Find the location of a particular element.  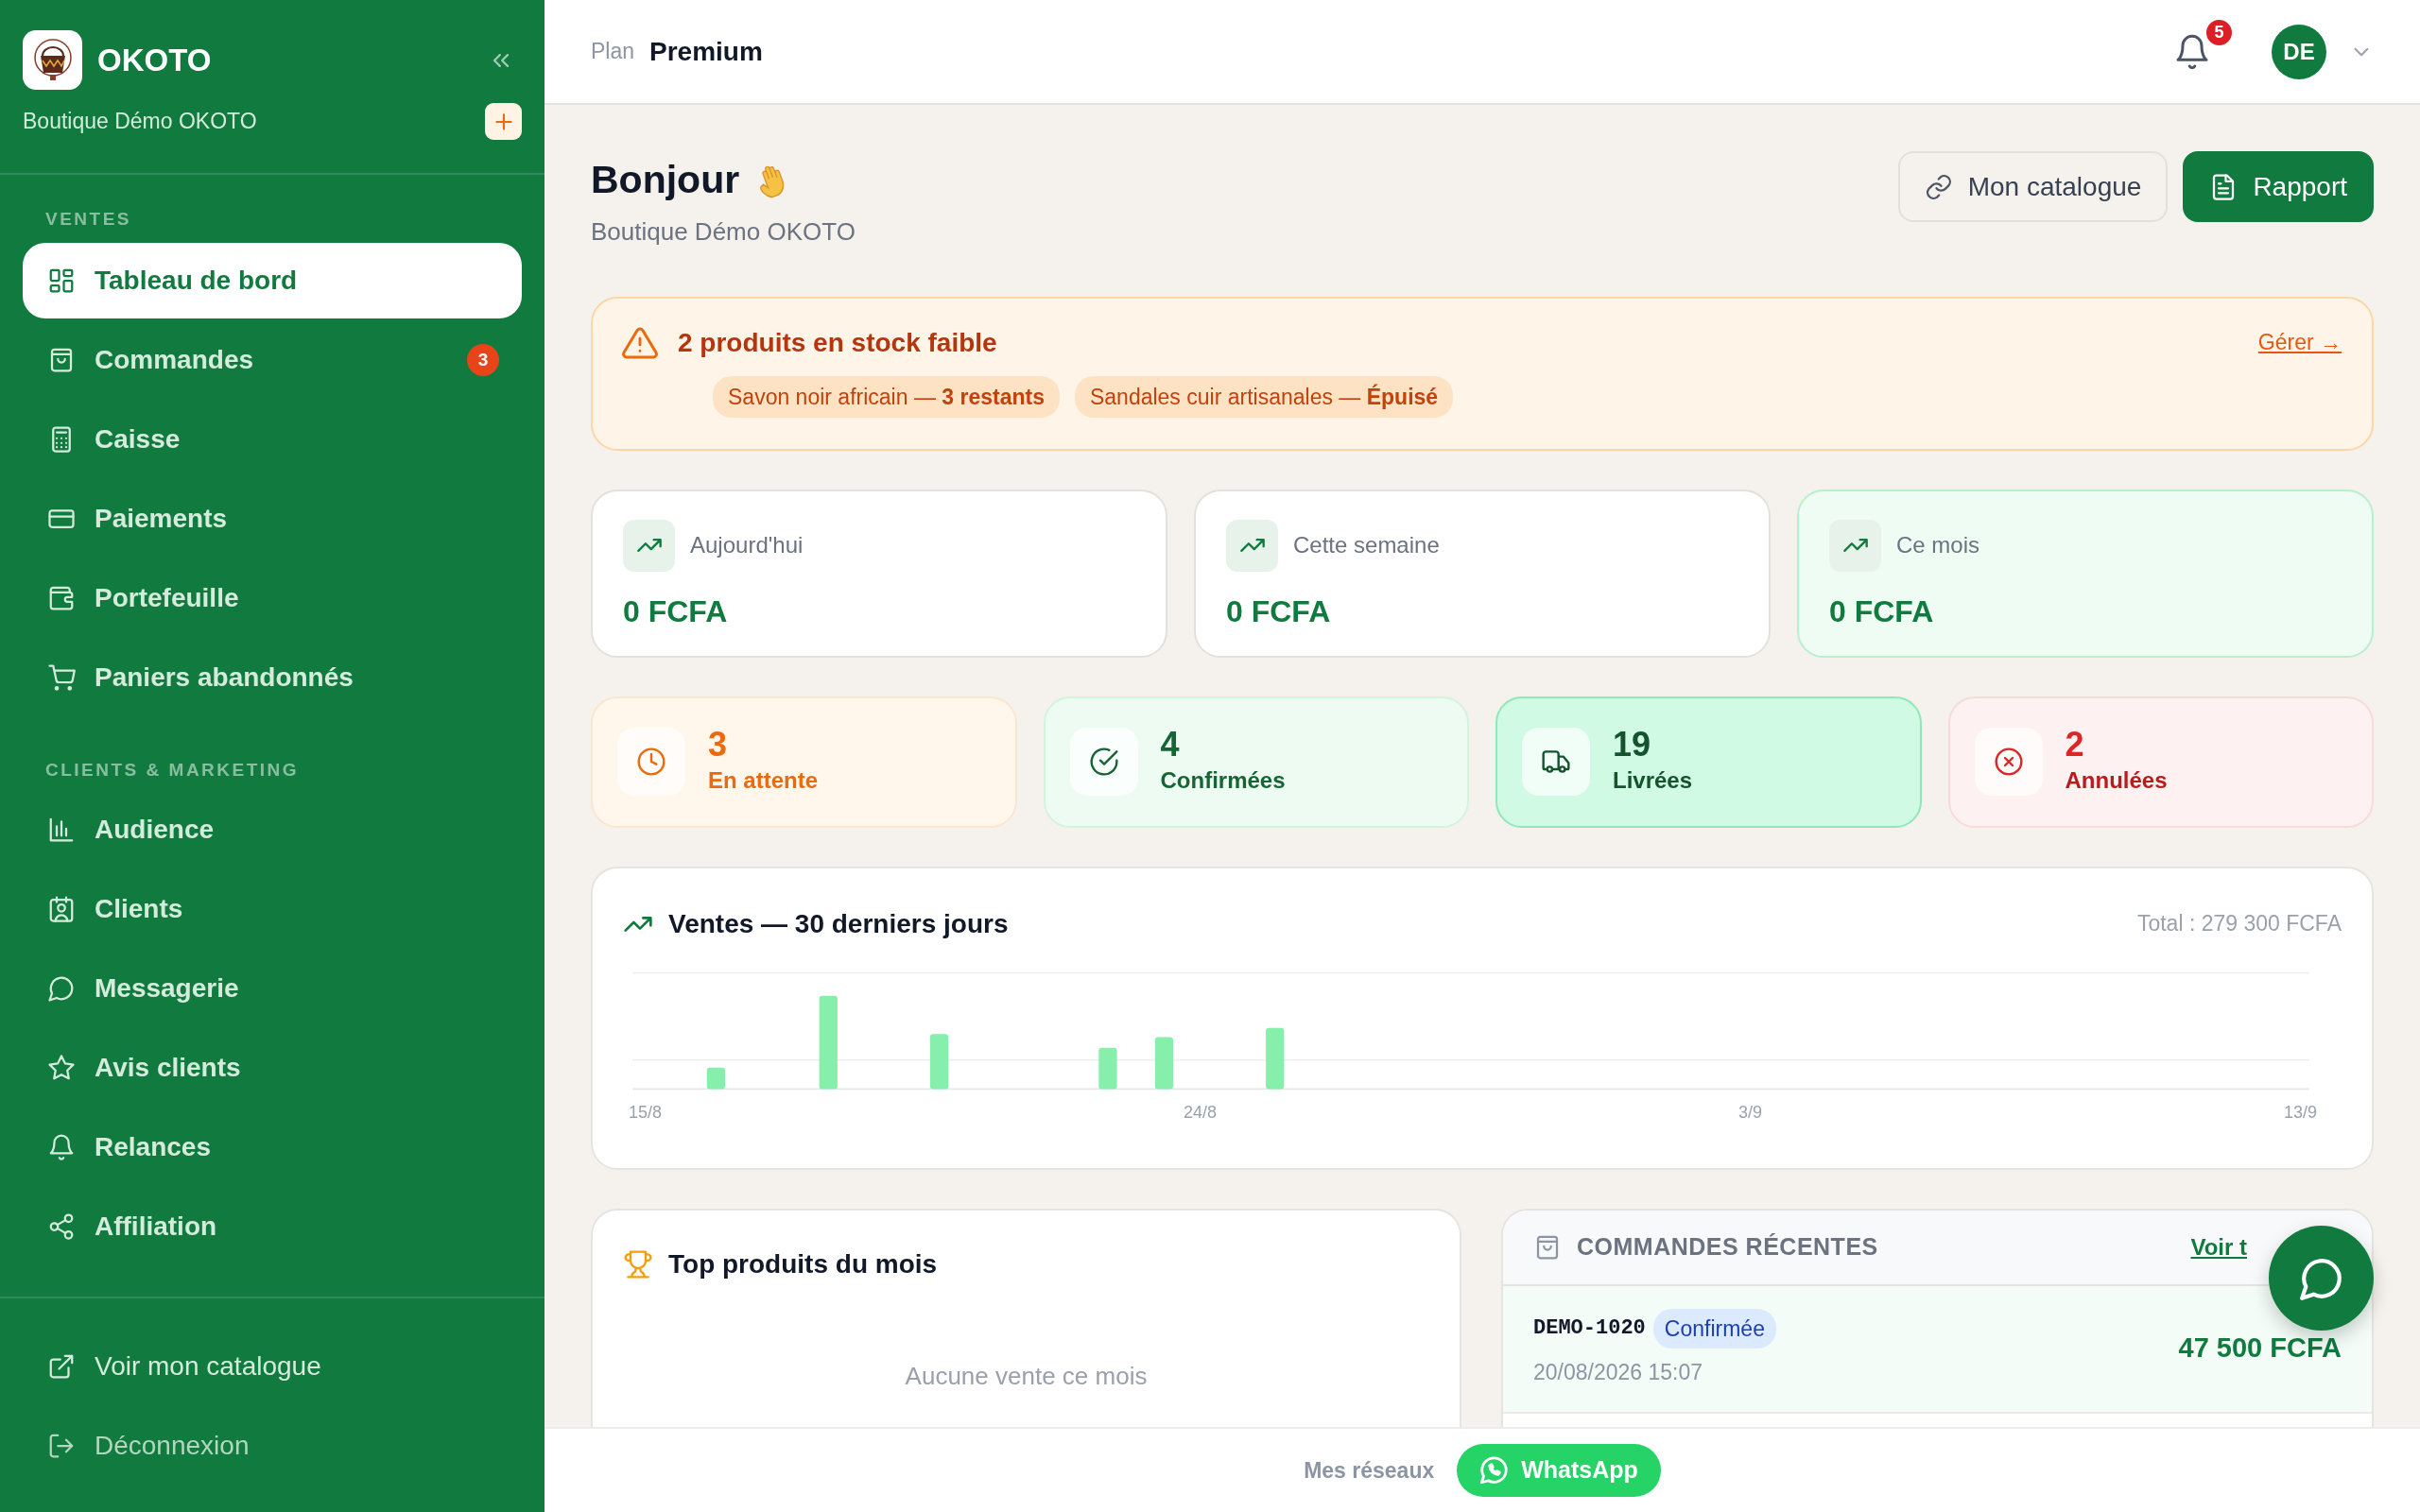

status-count: 2 is located at coordinates (2075, 745).